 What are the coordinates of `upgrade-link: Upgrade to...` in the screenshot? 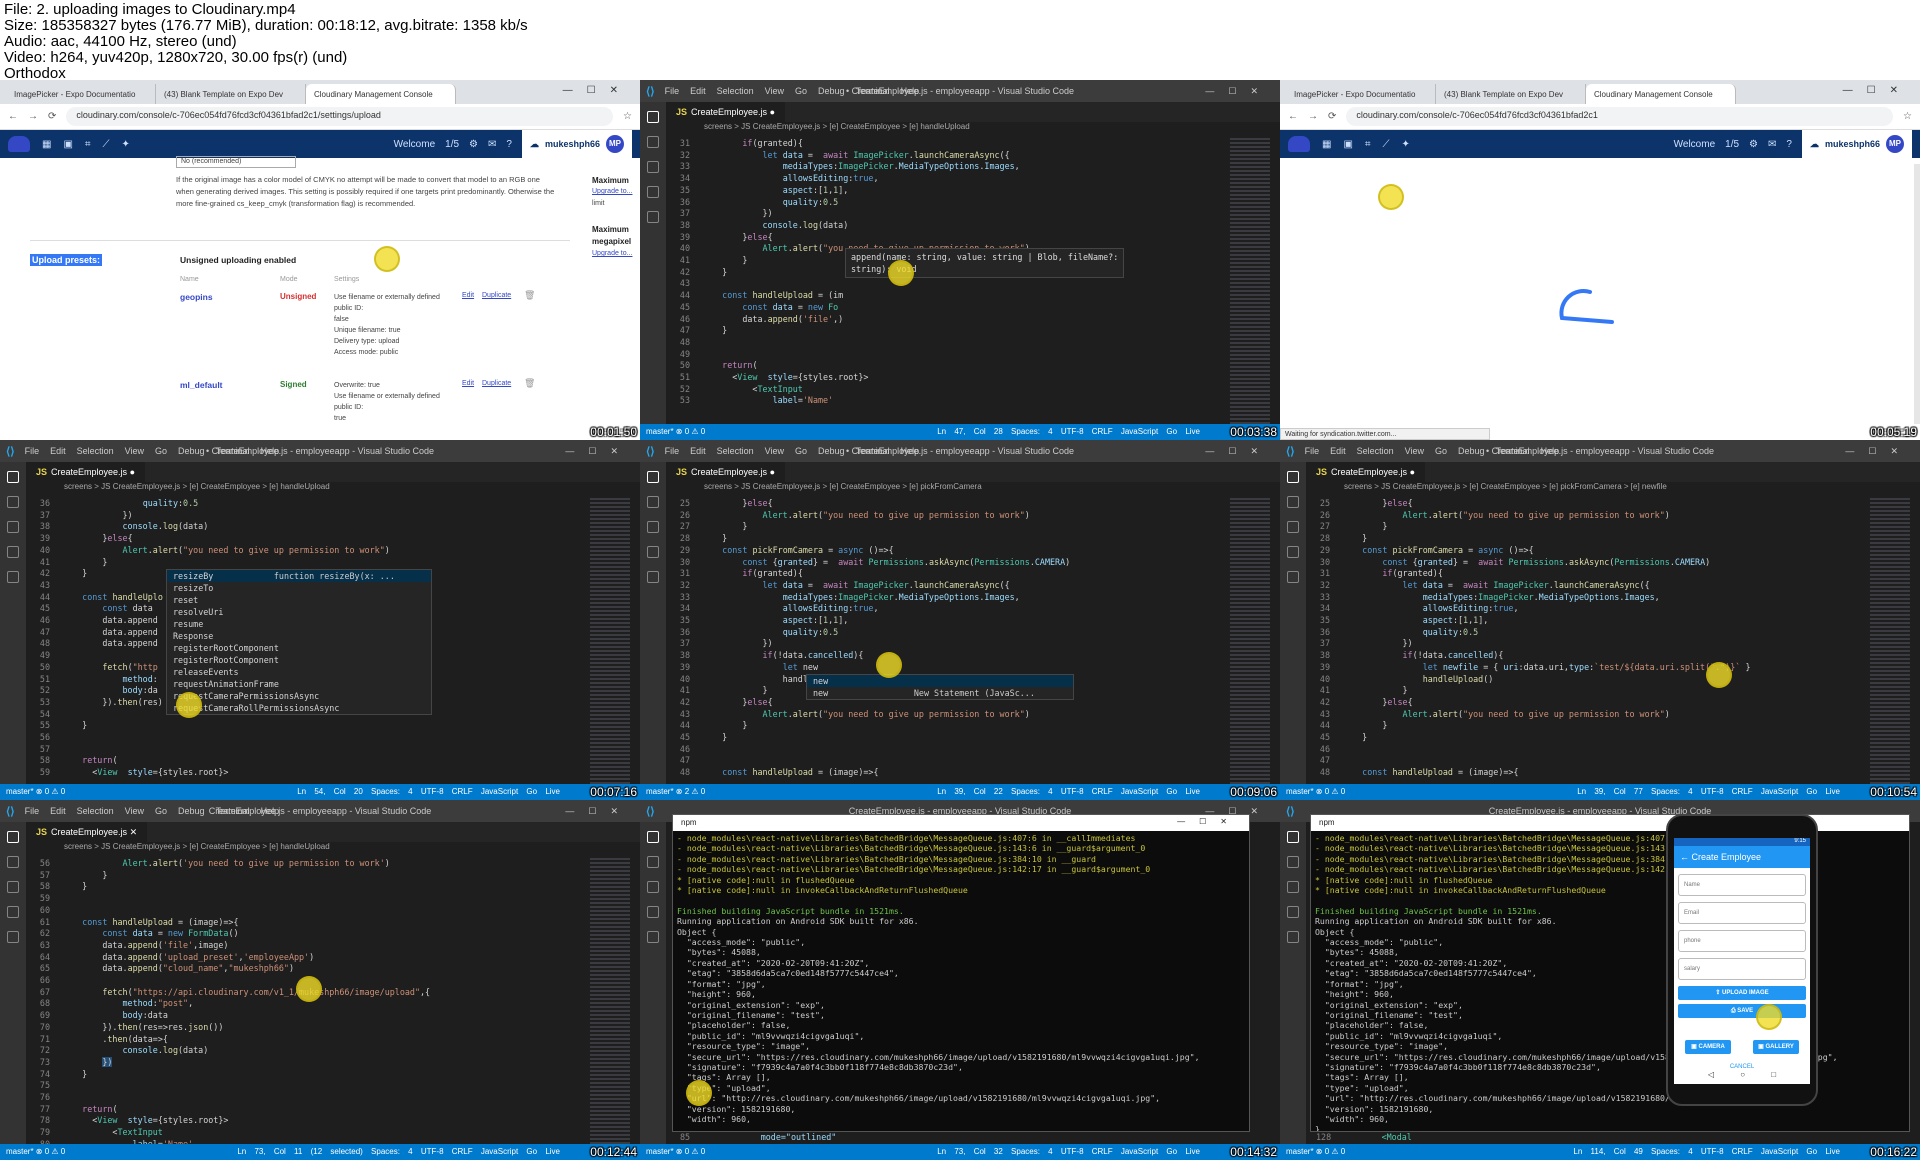 It's located at (612, 191).